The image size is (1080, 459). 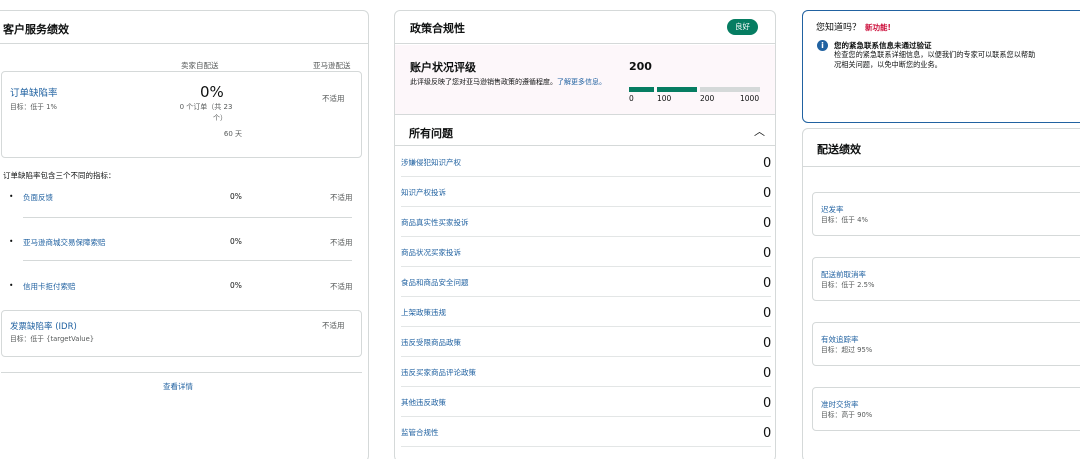 I want to click on issue-row: 知识产权投诉 0, so click(x=586, y=192).